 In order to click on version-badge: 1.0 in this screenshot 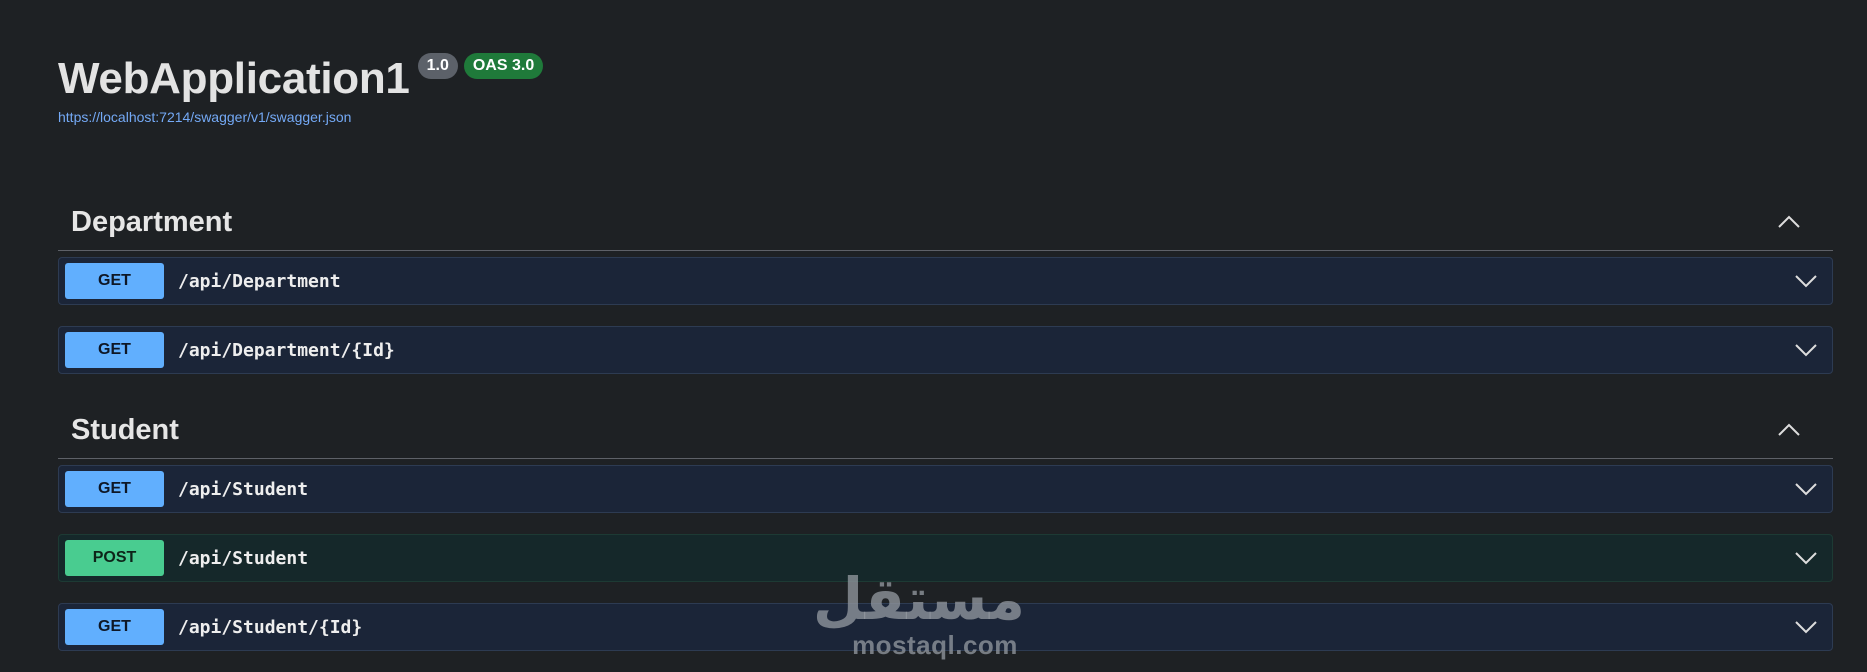, I will do `click(437, 66)`.